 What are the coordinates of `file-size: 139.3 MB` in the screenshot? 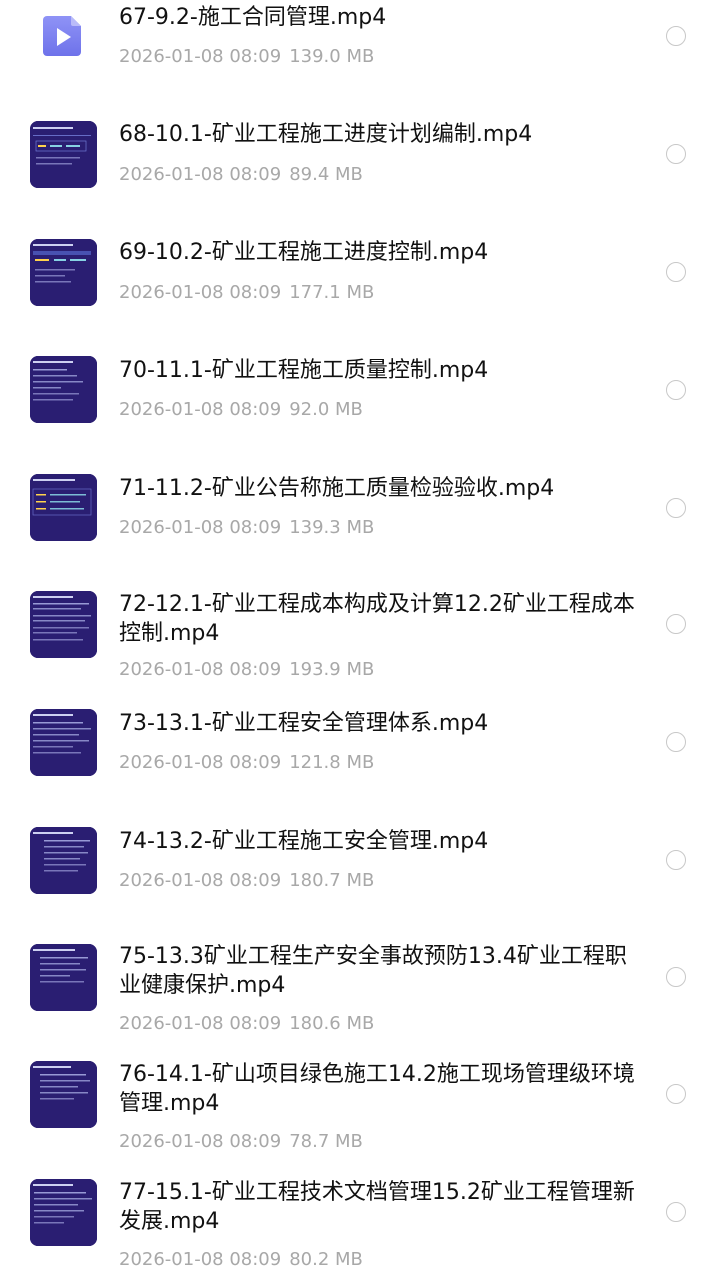 It's located at (332, 527).